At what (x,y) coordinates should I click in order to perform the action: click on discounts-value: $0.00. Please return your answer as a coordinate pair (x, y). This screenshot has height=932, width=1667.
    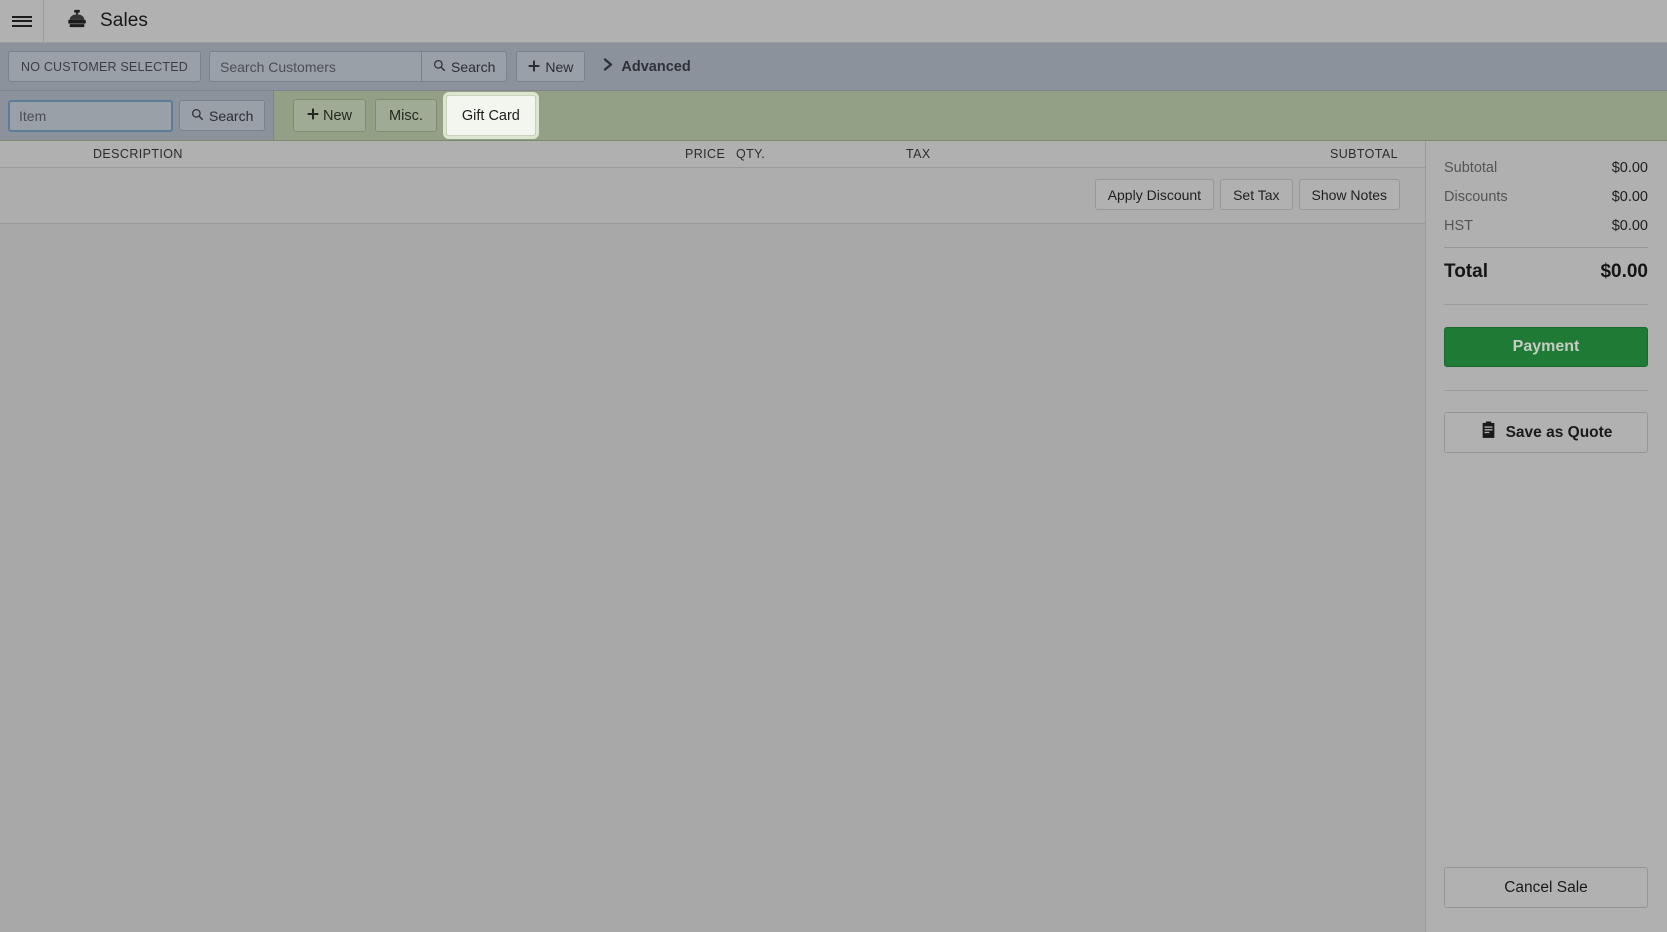
    Looking at the image, I should click on (1629, 197).